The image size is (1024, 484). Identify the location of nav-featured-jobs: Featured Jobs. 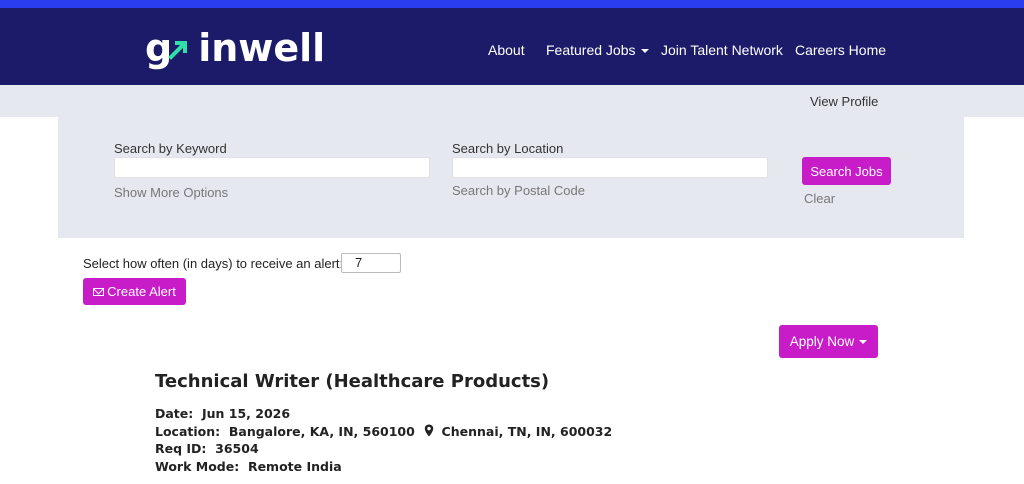
(597, 50).